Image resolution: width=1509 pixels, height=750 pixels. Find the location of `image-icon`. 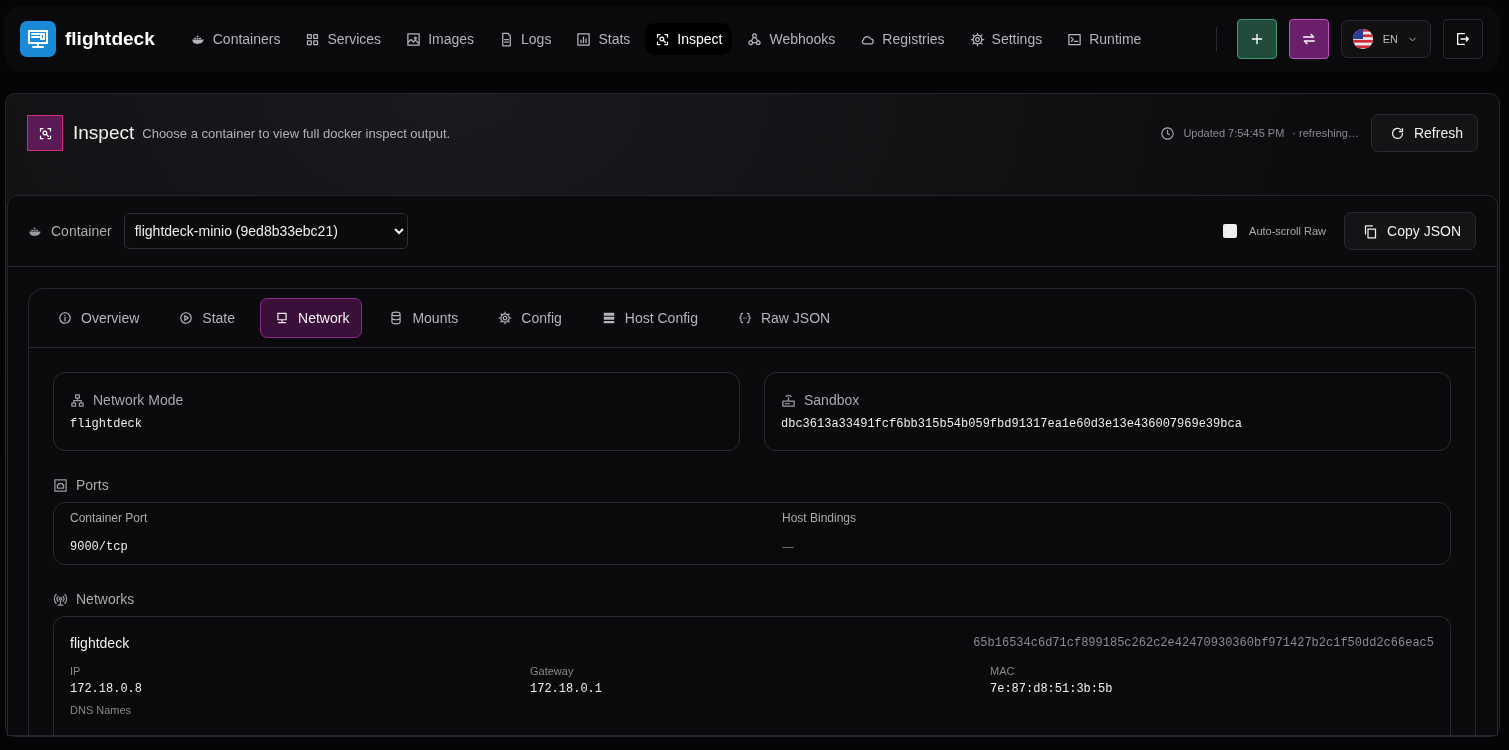

image-icon is located at coordinates (414, 39).